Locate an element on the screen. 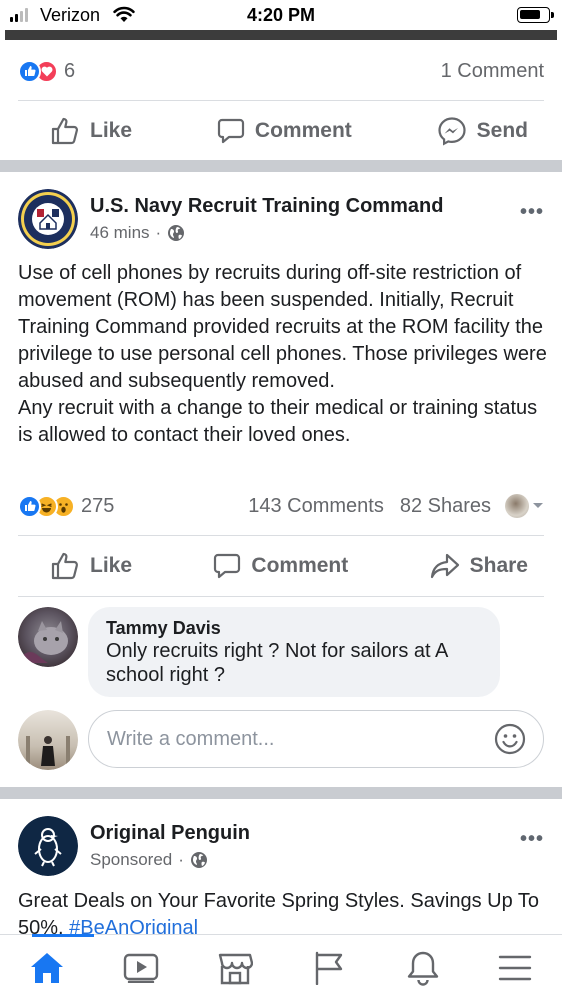 The width and height of the screenshot is (562, 1000). reaction-count: 275 is located at coordinates (98, 505).